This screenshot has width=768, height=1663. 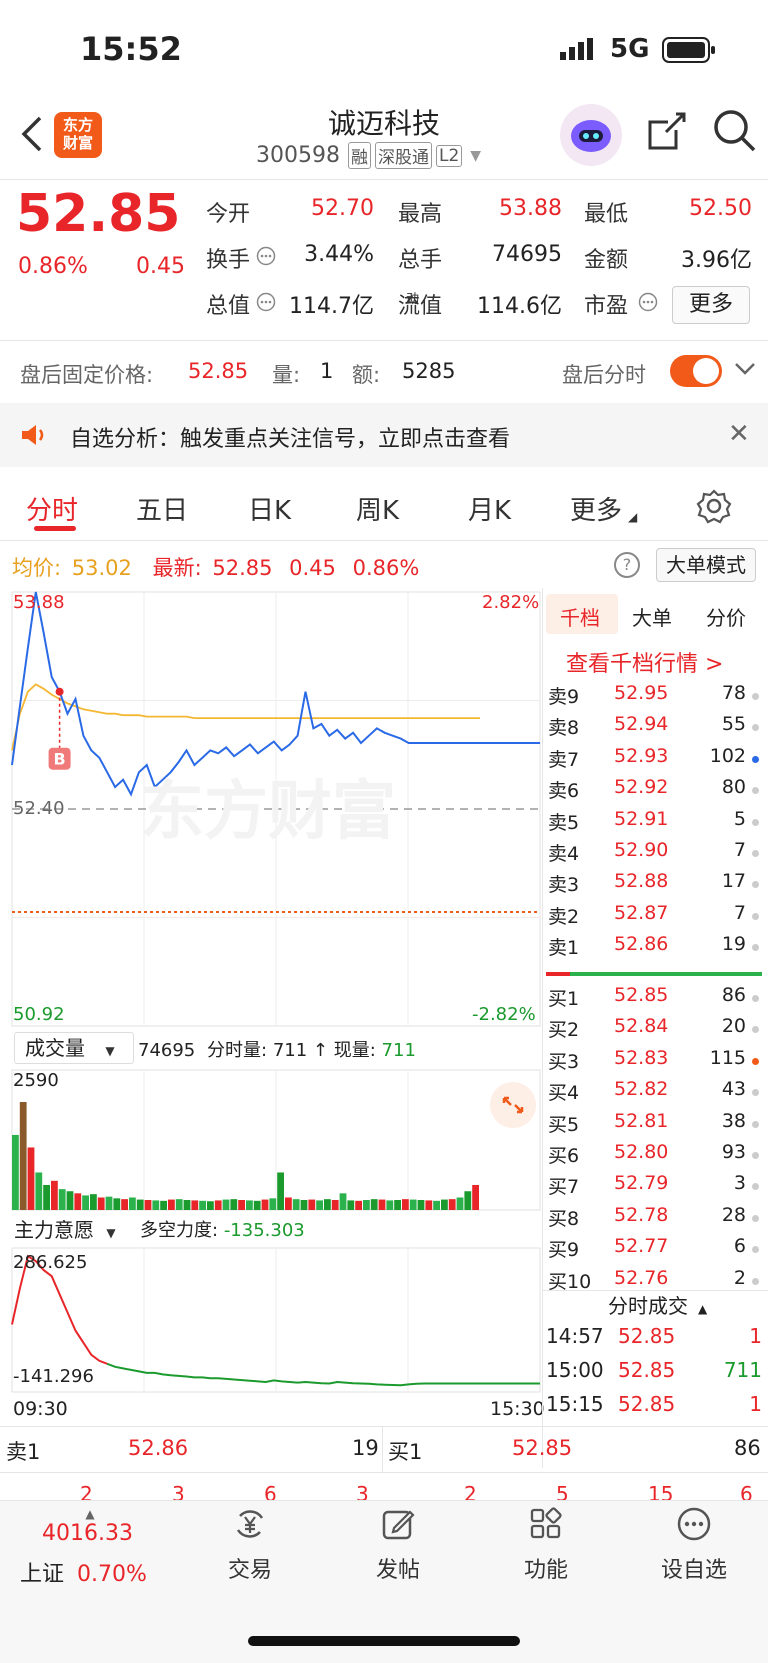 I want to click on after-hours-toggle, so click(x=696, y=371).